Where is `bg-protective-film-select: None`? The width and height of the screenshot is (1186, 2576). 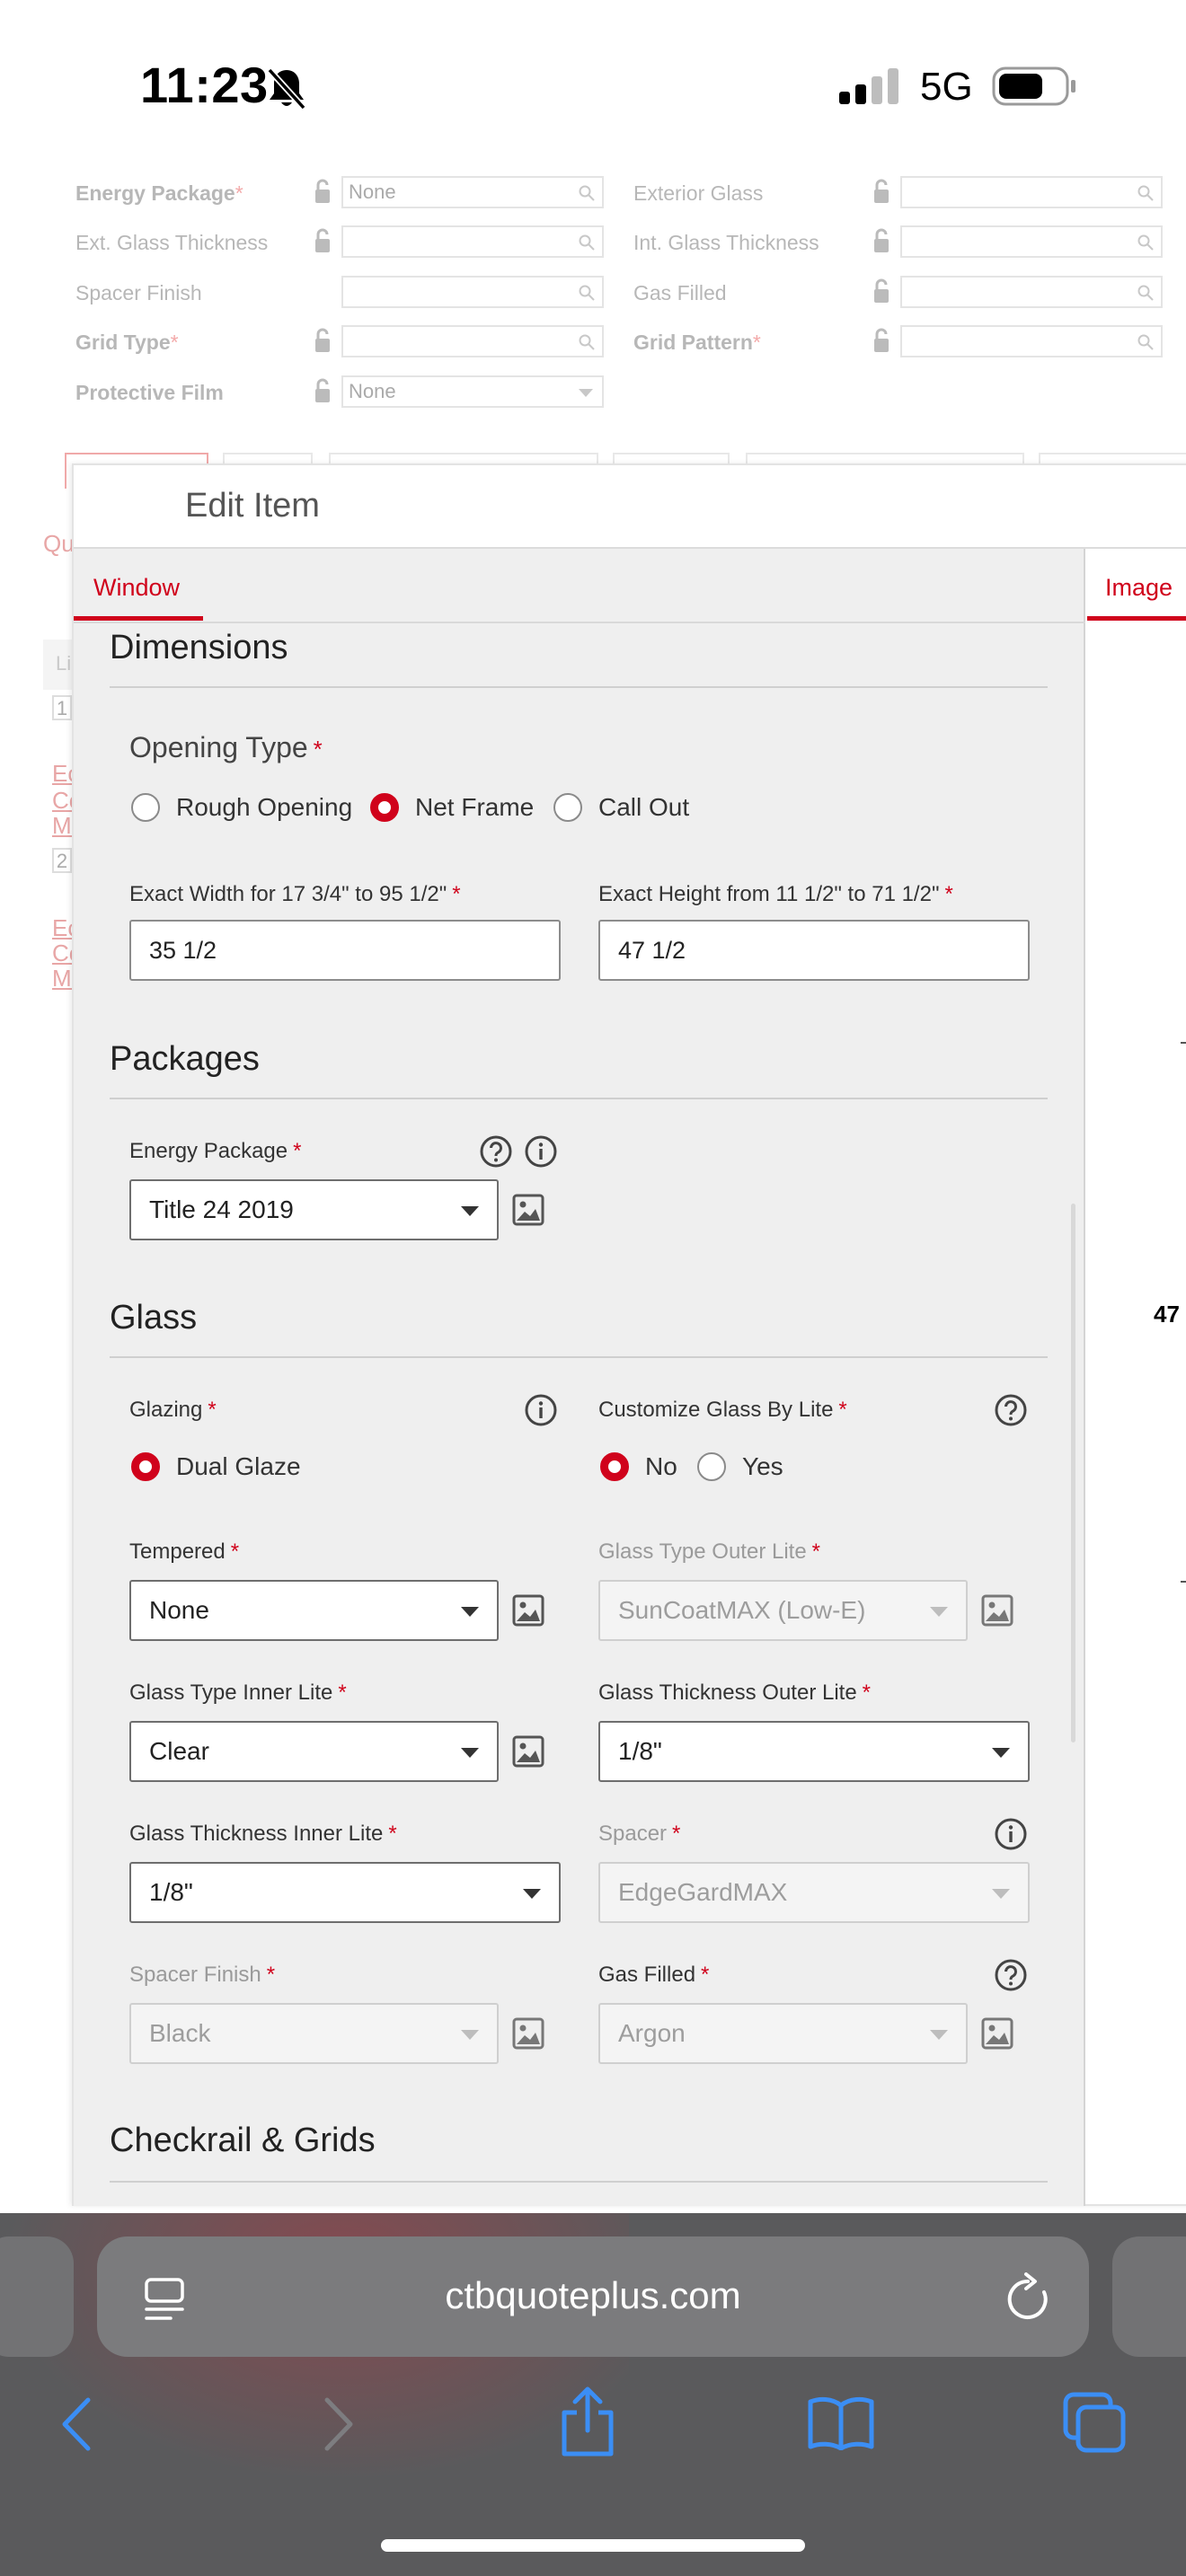 bg-protective-film-select: None is located at coordinates (472, 391).